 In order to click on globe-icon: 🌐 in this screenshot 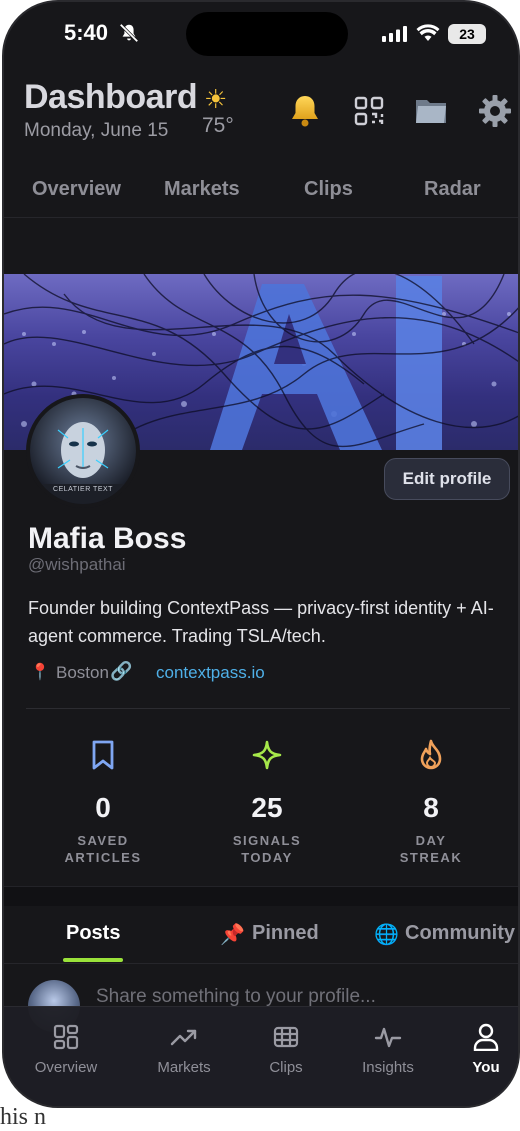, I will do `click(386, 935)`.